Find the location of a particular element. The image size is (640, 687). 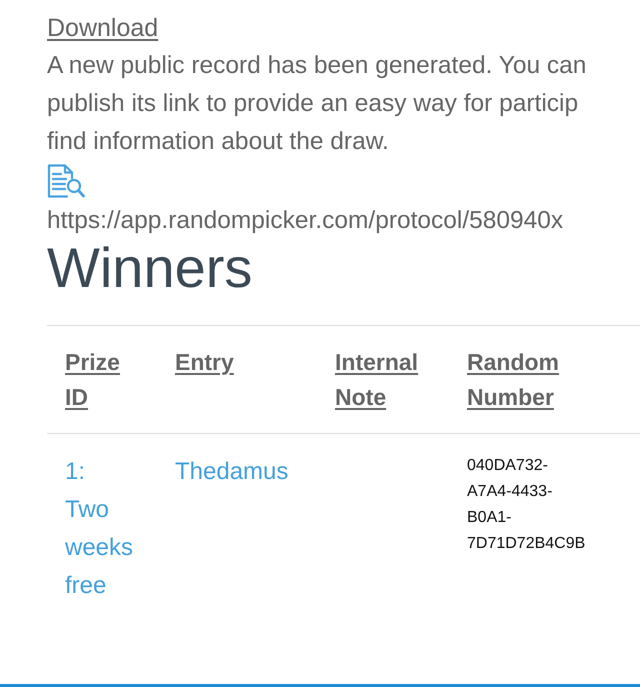

winners-heading: Winners is located at coordinates (149, 268).